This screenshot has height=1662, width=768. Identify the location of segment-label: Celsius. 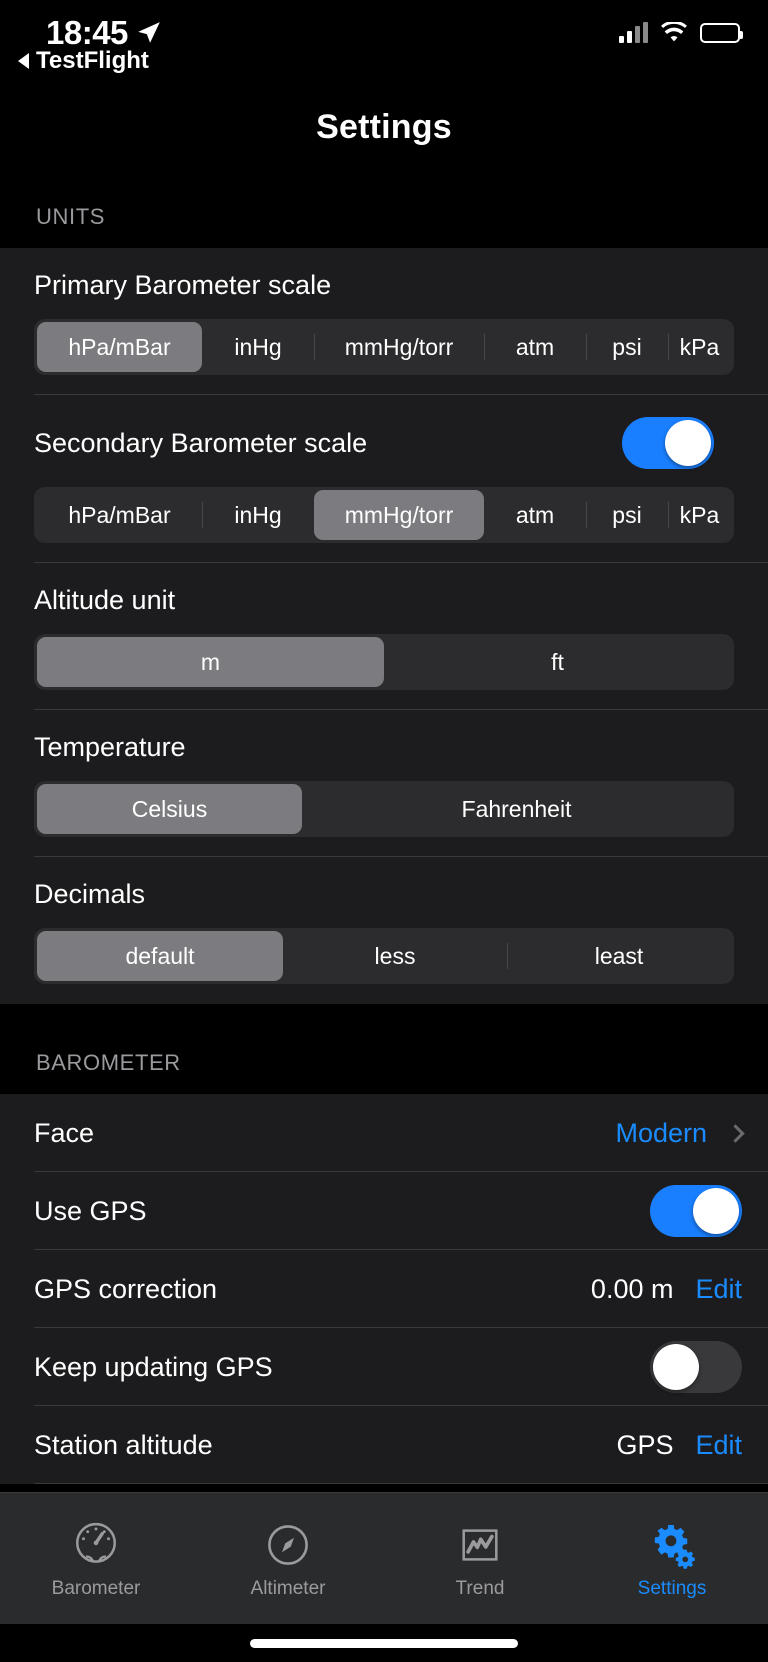
(169, 808).